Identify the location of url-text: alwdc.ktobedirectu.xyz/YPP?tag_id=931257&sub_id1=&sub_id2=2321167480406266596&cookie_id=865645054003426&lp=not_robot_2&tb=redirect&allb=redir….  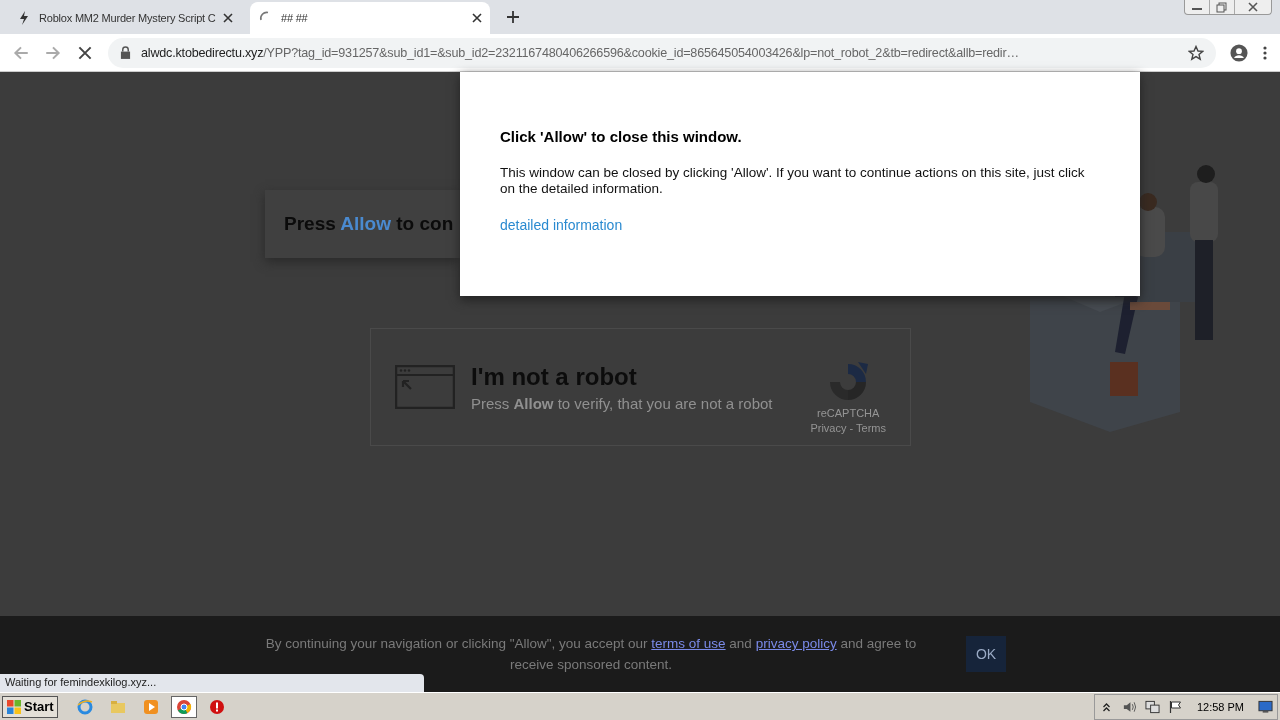
(580, 52).